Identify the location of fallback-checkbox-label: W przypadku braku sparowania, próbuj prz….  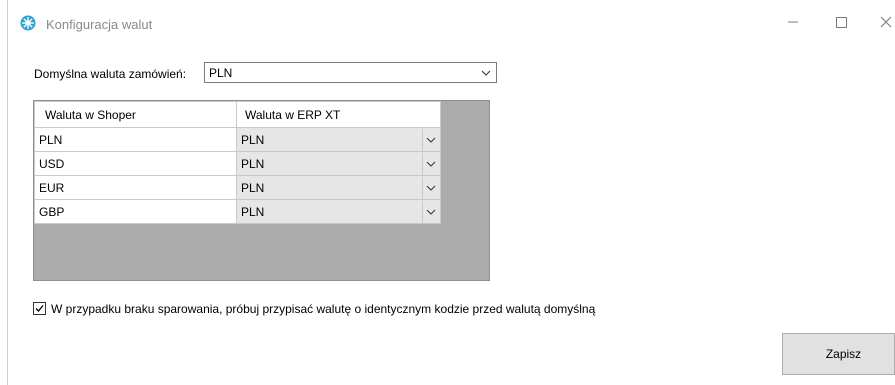
(323, 309).